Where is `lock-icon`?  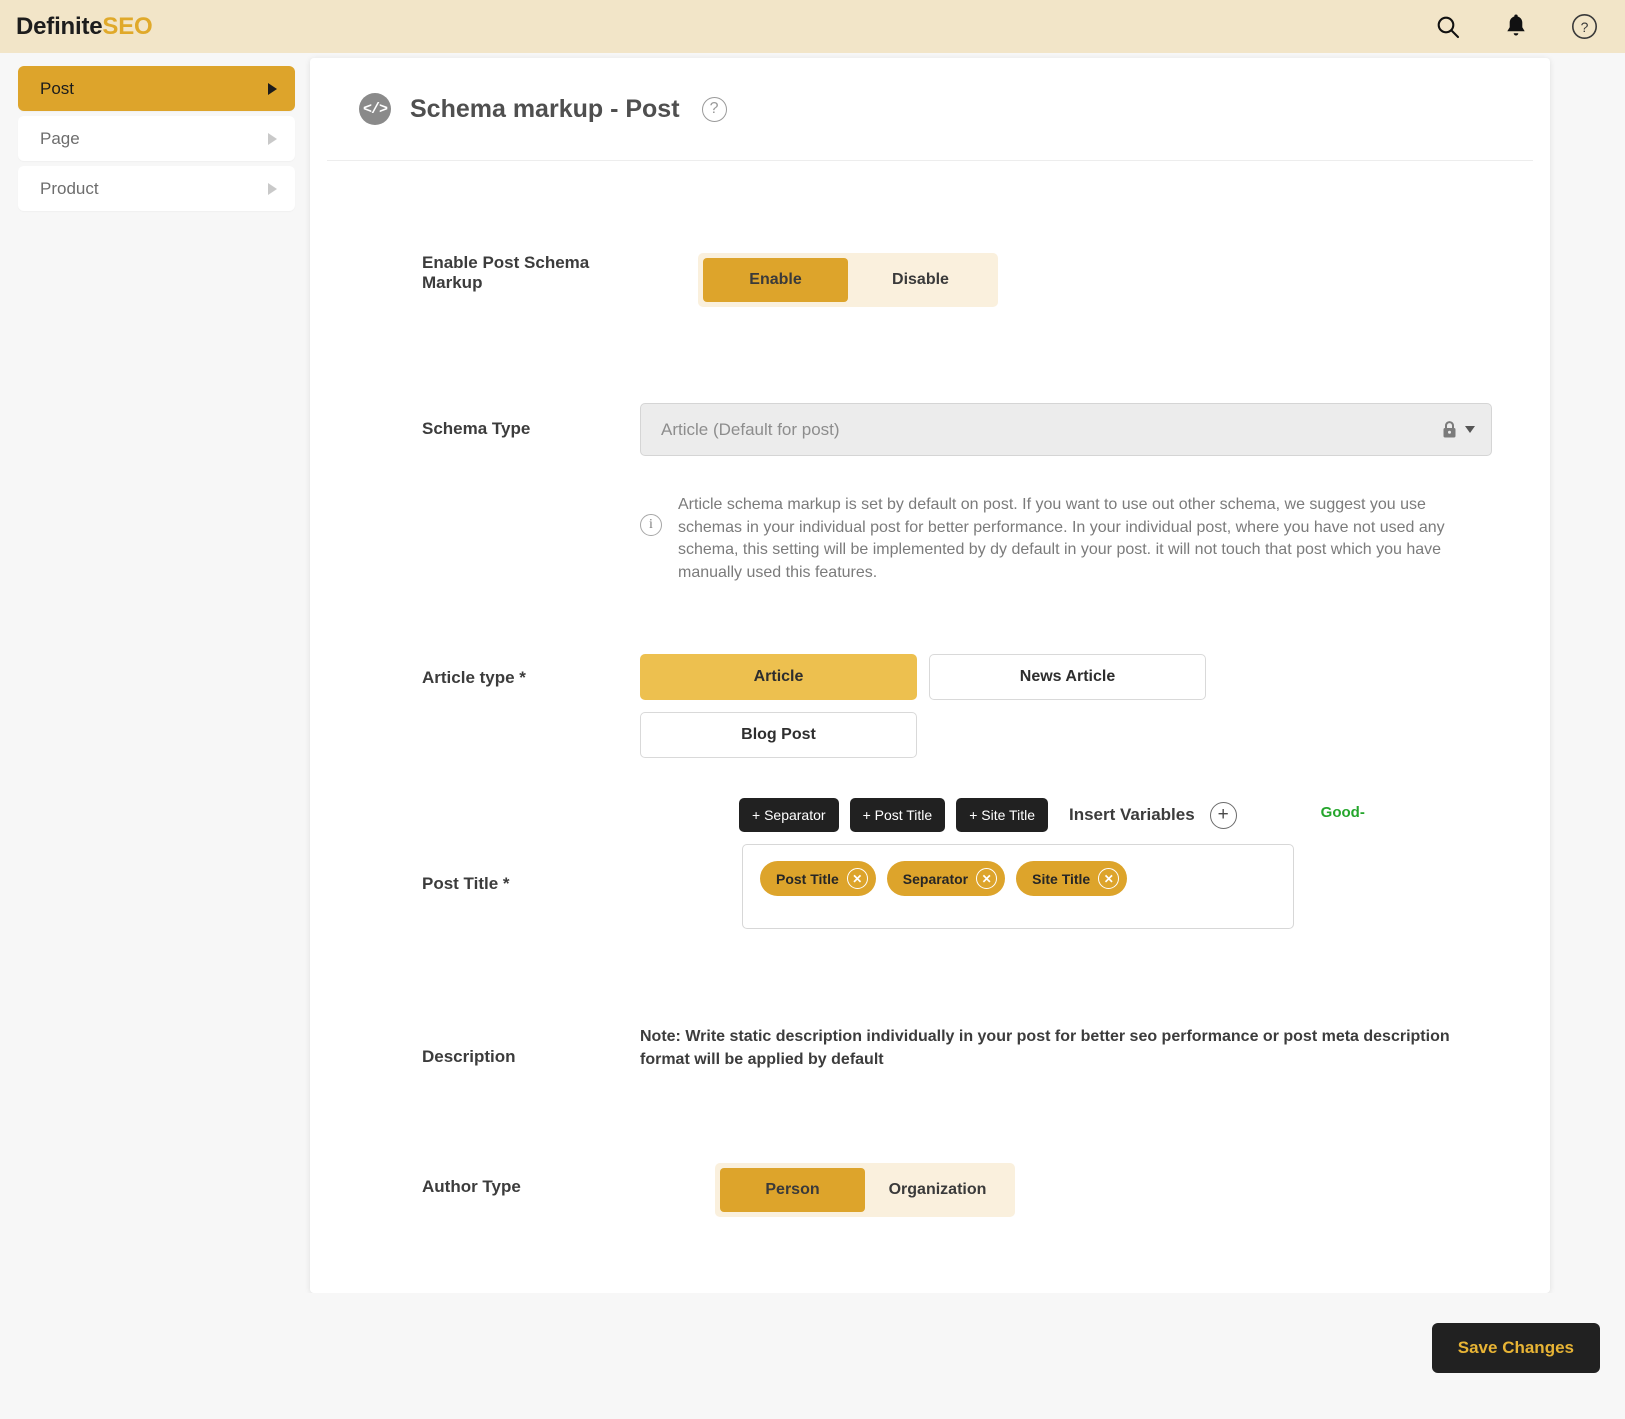 lock-icon is located at coordinates (1449, 429).